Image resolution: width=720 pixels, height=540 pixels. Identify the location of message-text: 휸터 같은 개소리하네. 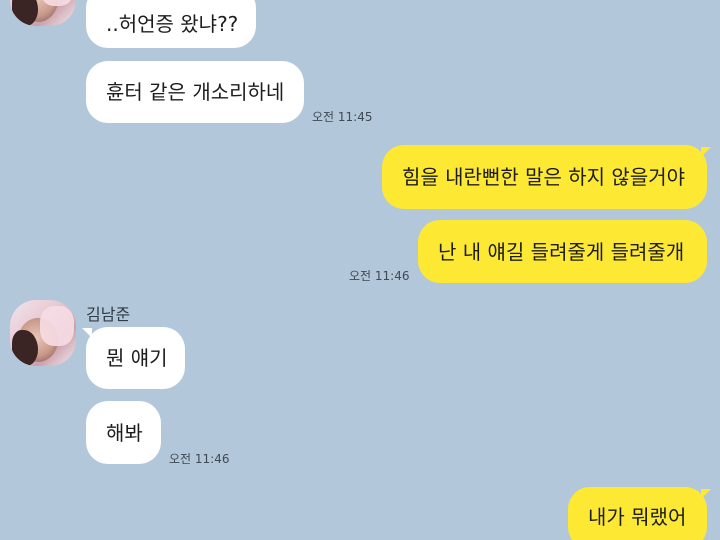
(195, 92).